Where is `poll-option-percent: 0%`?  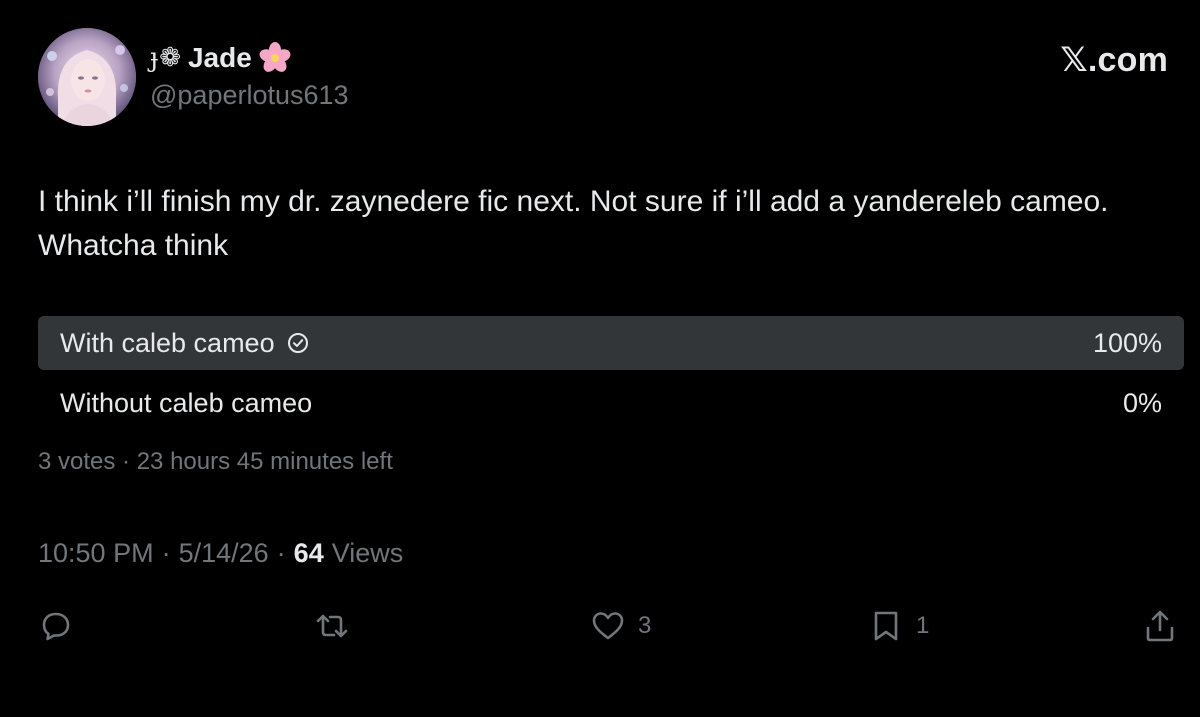
poll-option-percent: 0% is located at coordinates (1142, 402).